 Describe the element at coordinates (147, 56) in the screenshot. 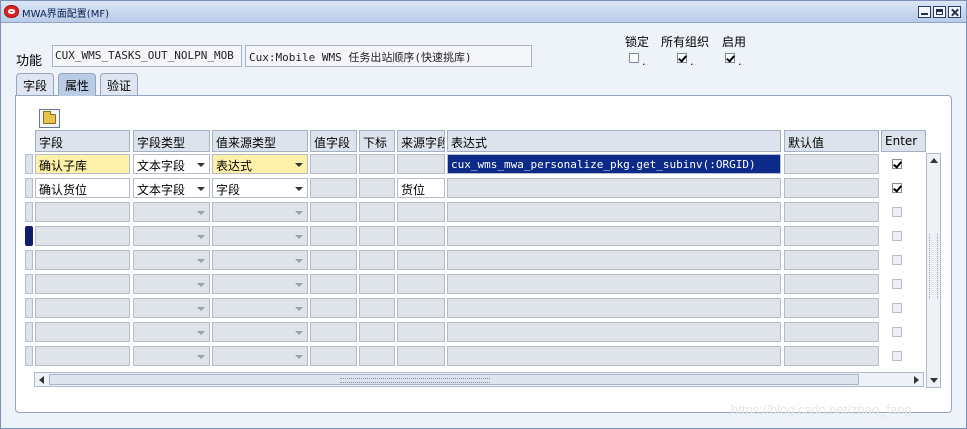

I see `function-code-field: CUX_WMS_TASKS_OUT_NOLPN_MOB` at that location.